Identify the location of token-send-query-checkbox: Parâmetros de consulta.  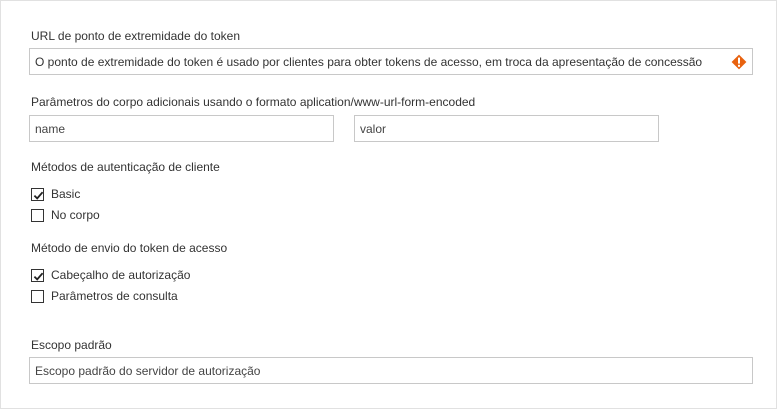
(104, 296).